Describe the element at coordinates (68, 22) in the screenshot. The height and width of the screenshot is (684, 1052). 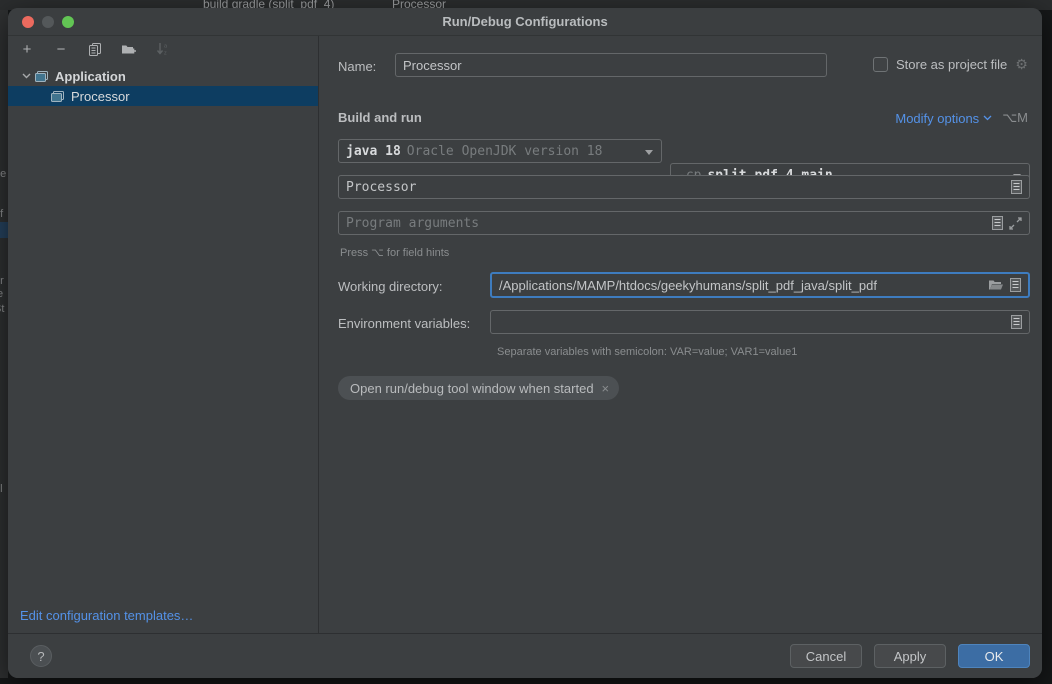
I see `zoom-window-button` at that location.